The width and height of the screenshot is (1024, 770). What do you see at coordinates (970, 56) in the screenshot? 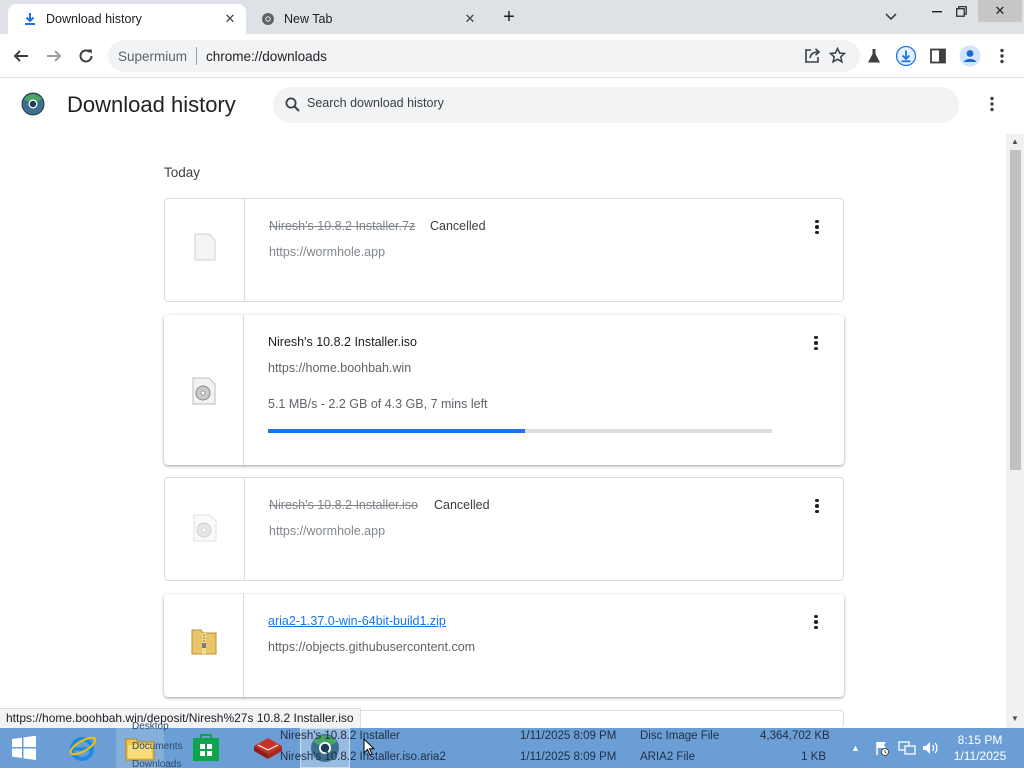
I see `profile-avatar-icon` at bounding box center [970, 56].